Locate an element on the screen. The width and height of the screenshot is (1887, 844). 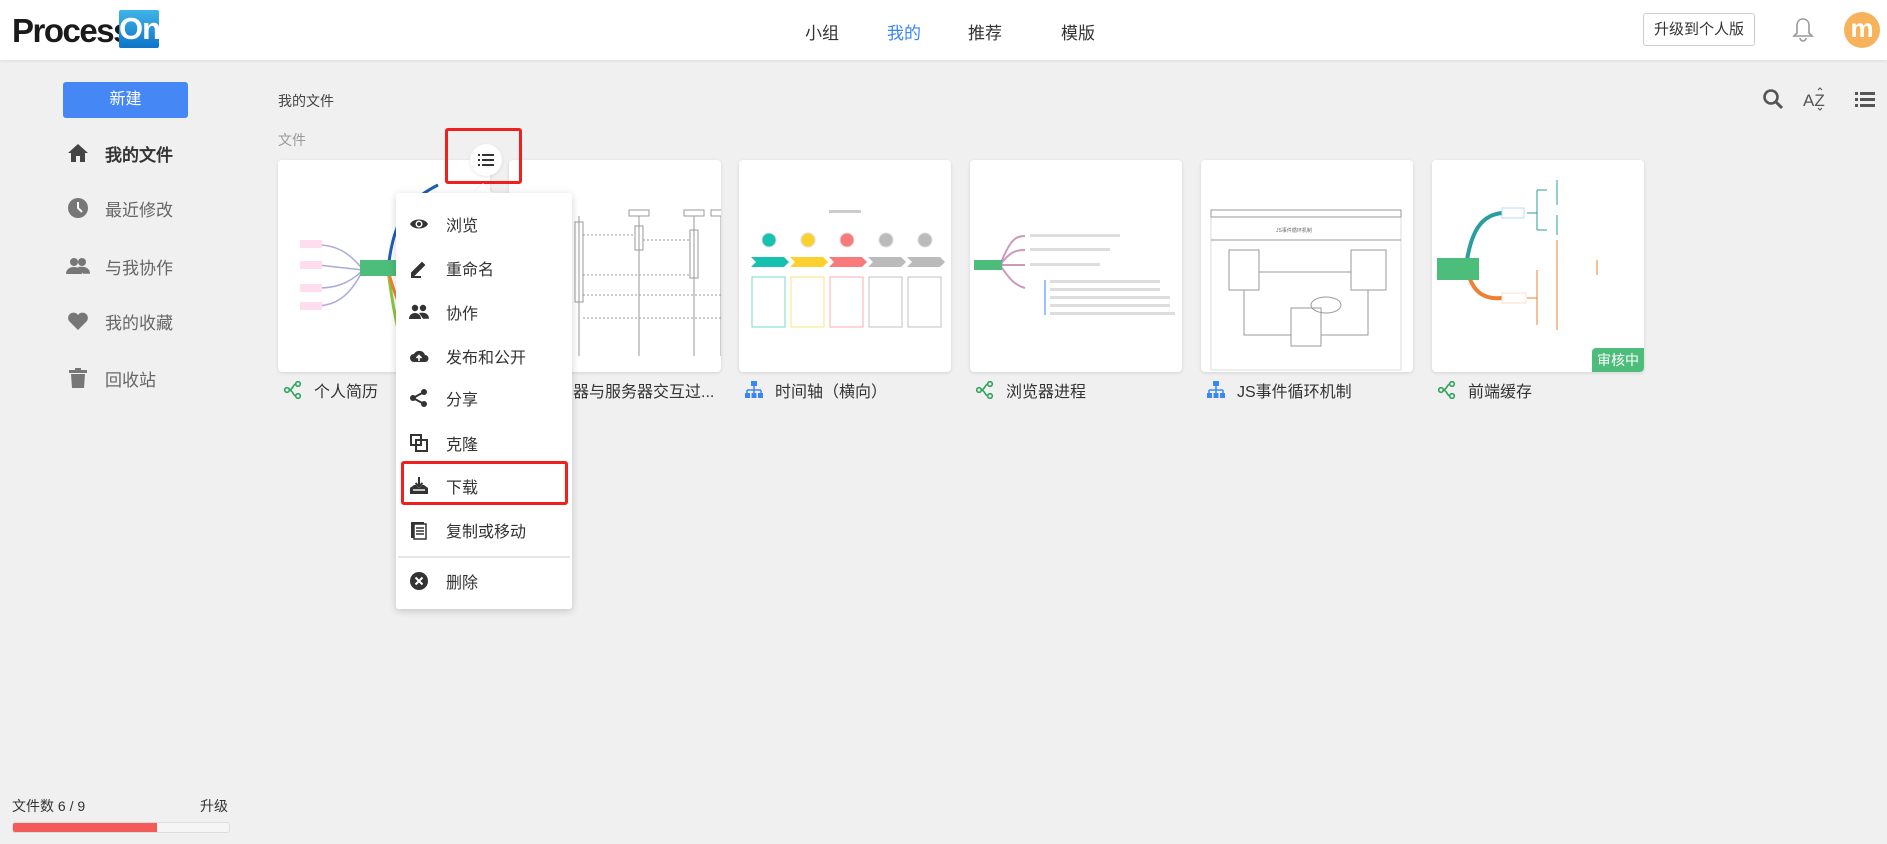
sidebar-item-my-files: 我的文件 is located at coordinates (119, 153).